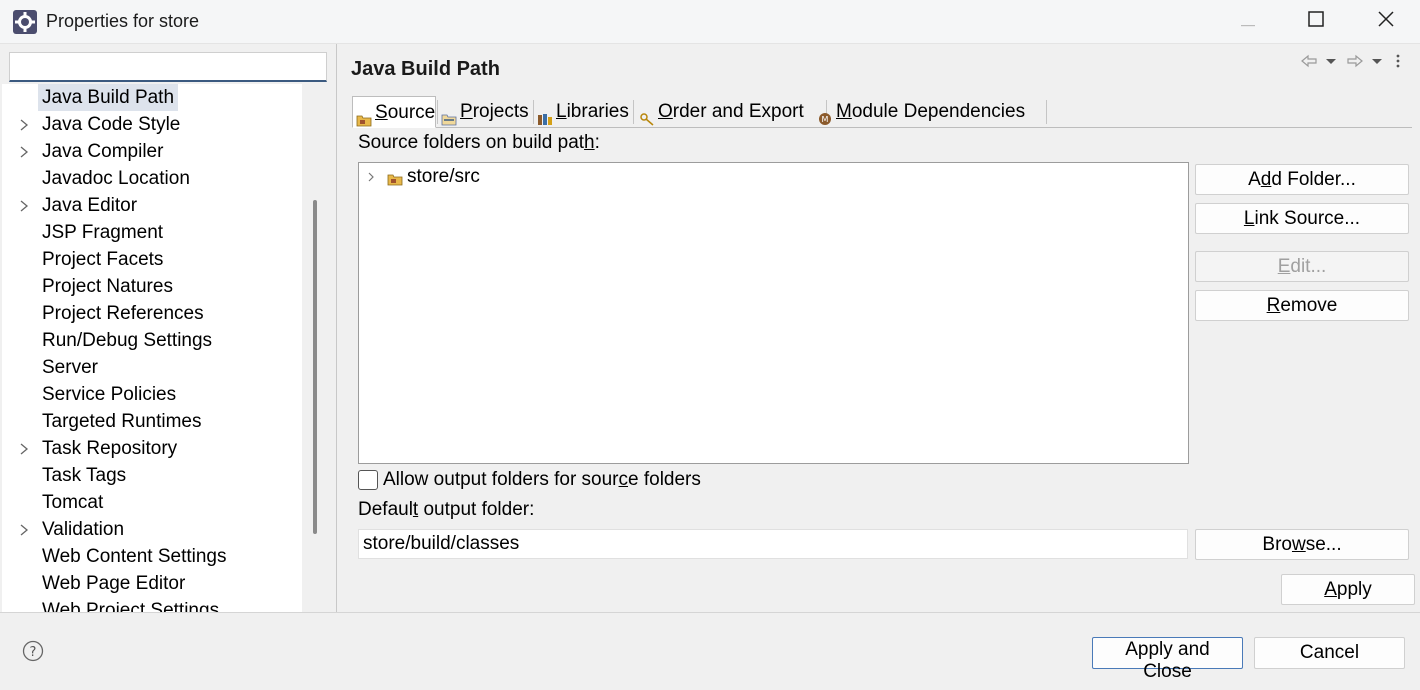  Describe the element at coordinates (110, 448) in the screenshot. I see `sidebar-item-label: Task Repository` at that location.